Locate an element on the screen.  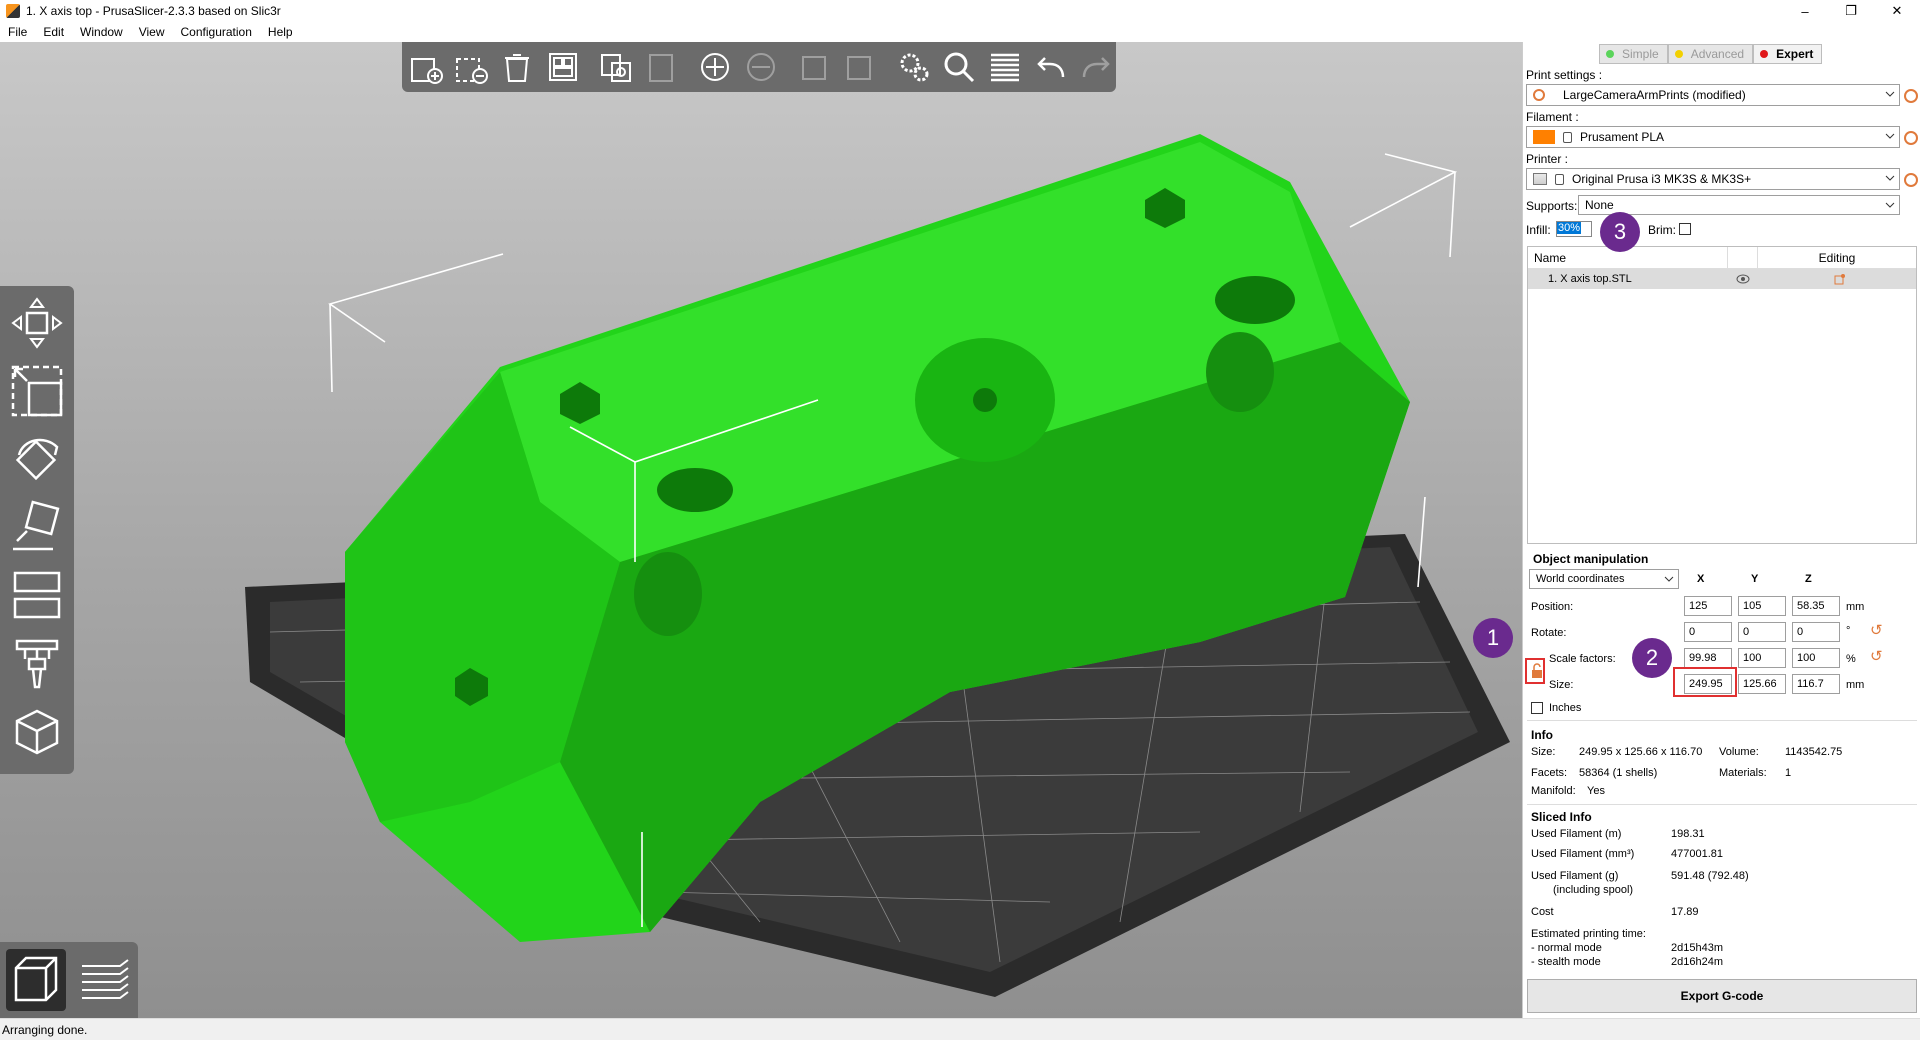
scale-x-field: 99.98 is located at coordinates (1708, 658).